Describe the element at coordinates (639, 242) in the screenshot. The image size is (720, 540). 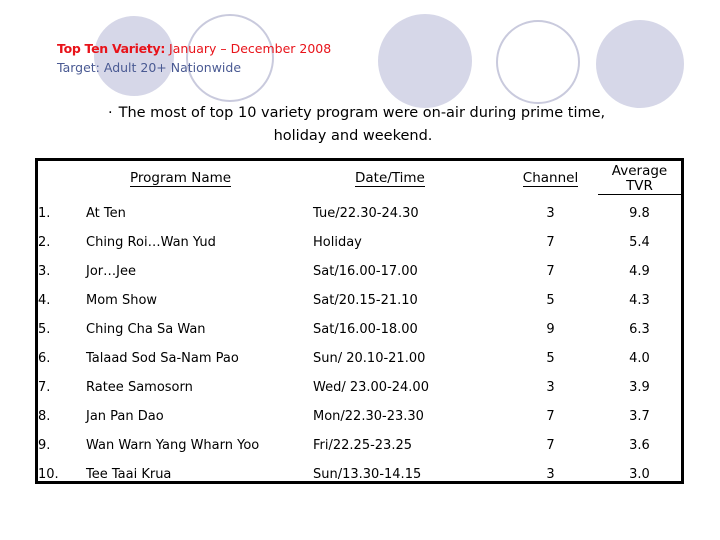
I see `cell-average-tvr: 5.4` at that location.